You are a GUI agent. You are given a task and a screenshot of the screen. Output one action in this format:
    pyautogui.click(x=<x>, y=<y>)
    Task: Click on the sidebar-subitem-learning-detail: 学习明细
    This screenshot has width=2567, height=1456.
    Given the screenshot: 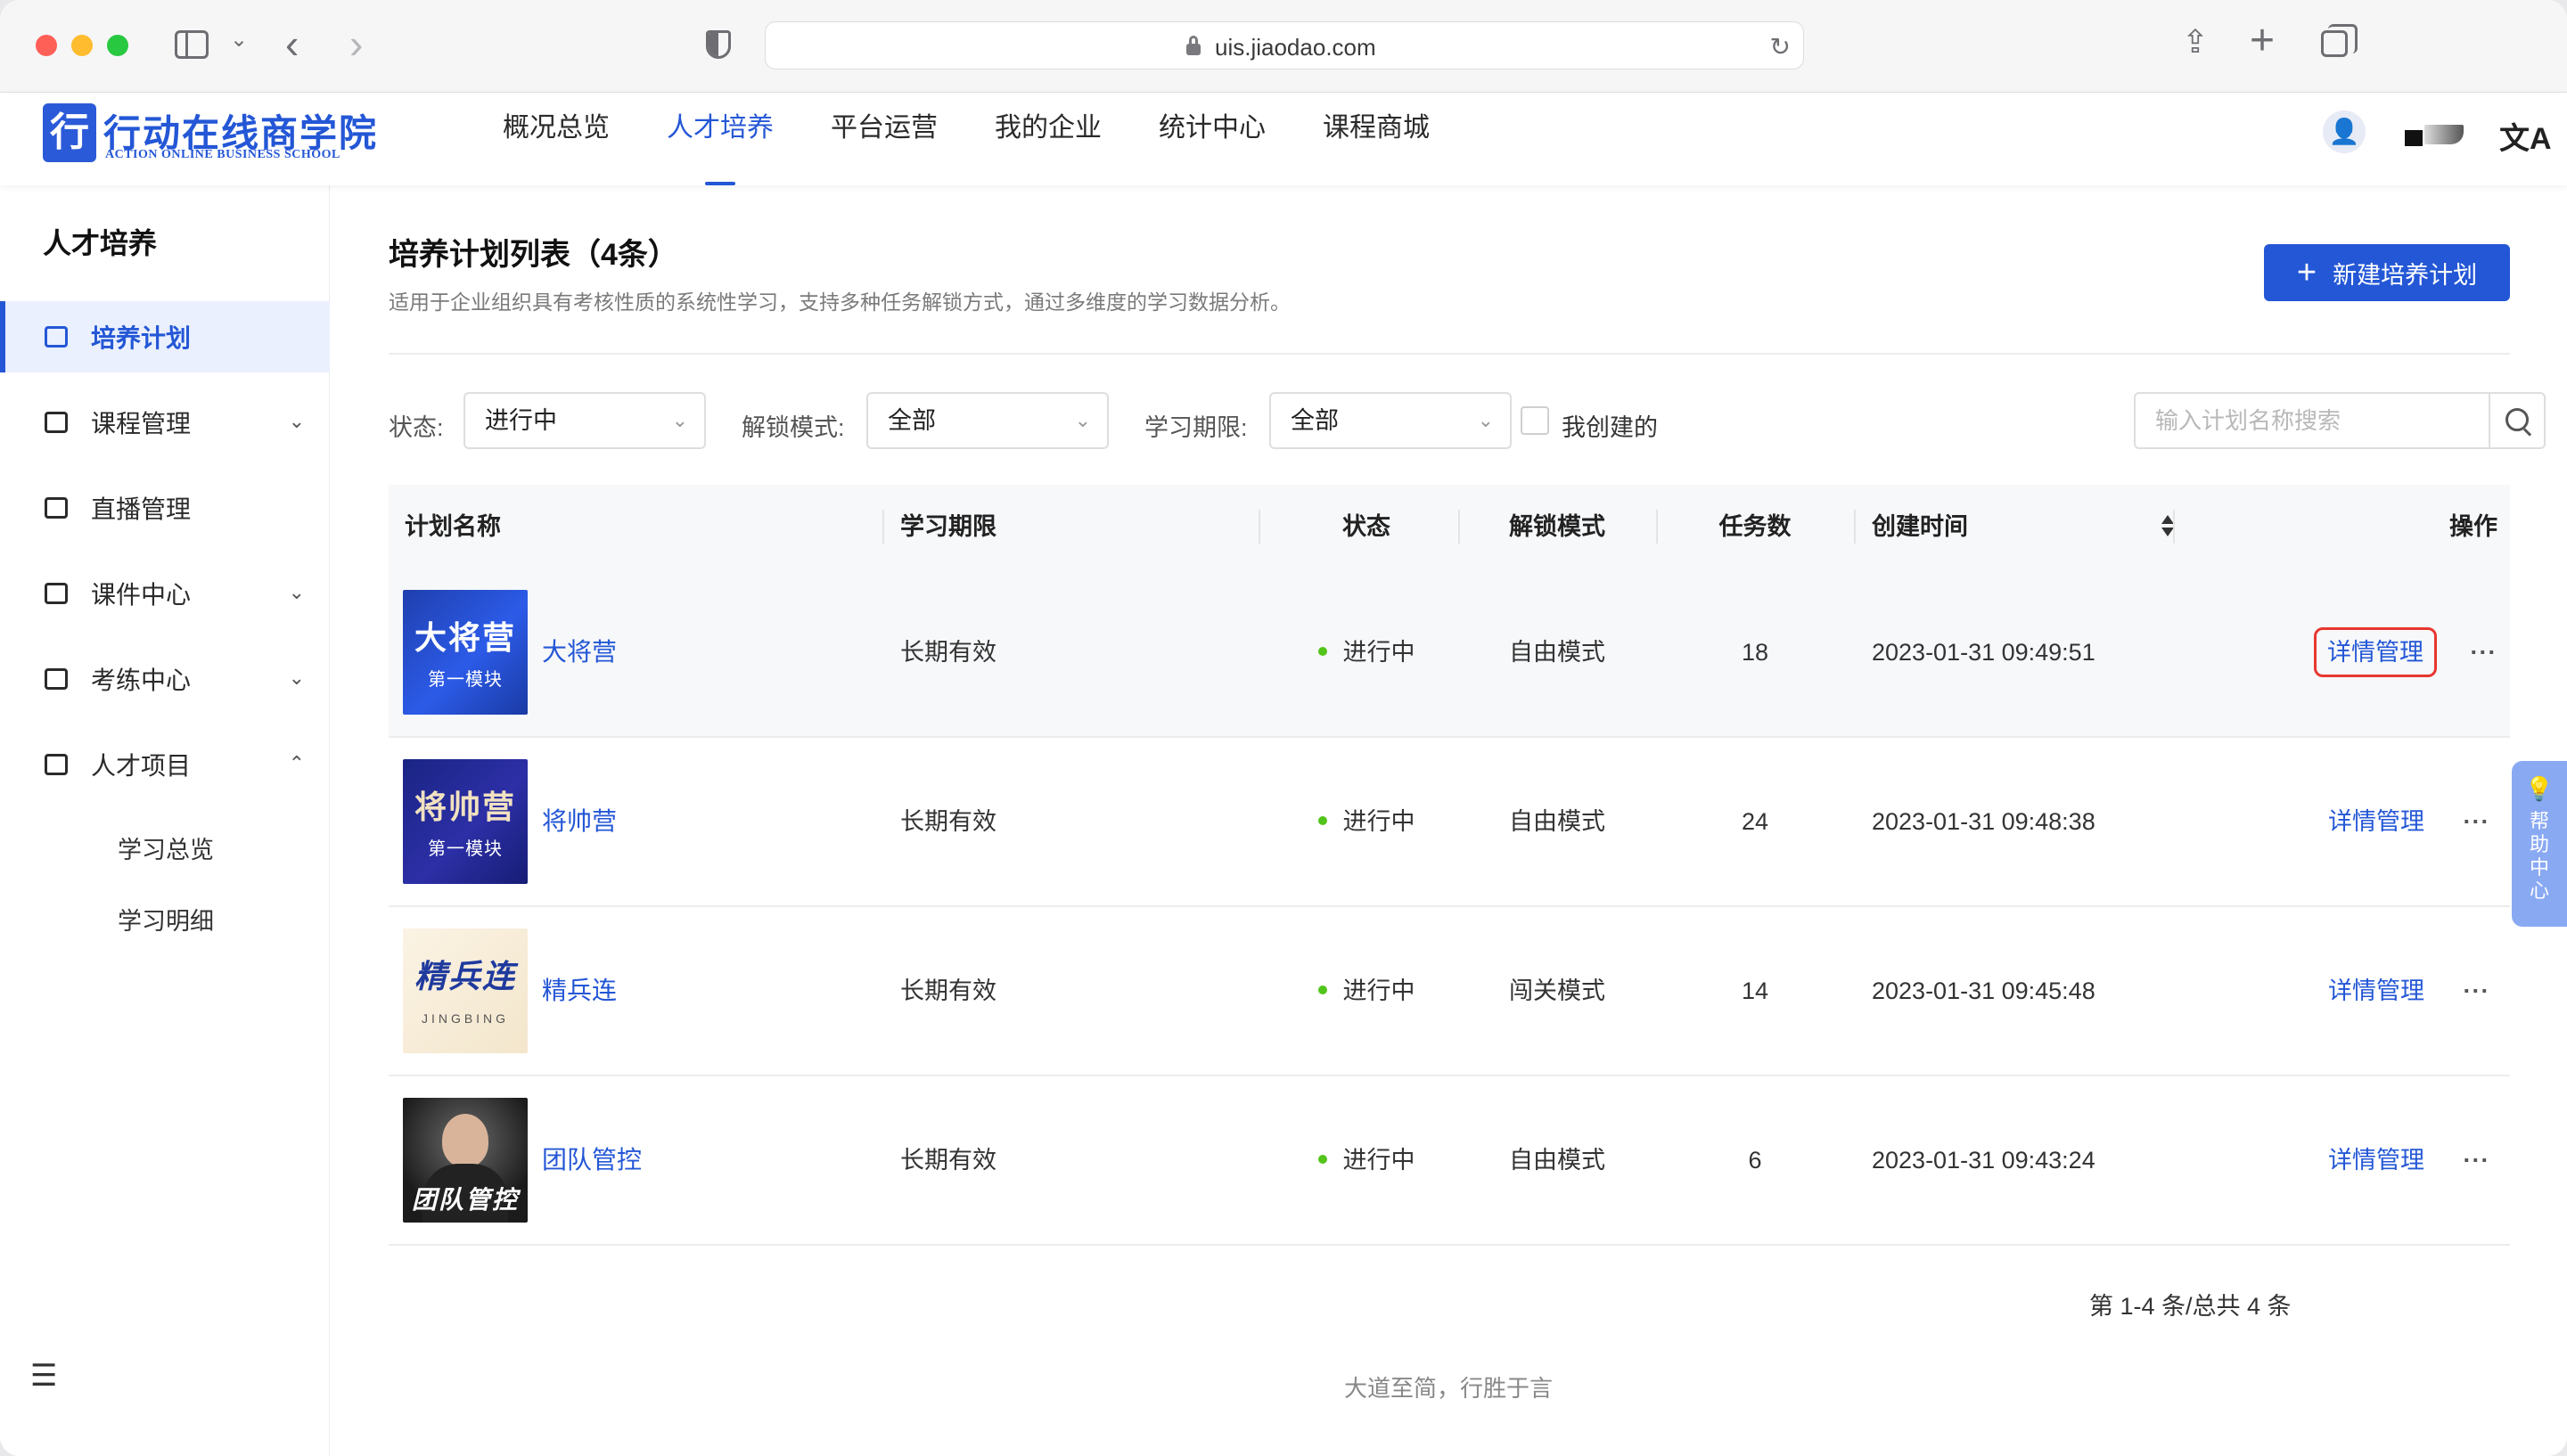 What is the action you would take?
    pyautogui.click(x=165, y=921)
    